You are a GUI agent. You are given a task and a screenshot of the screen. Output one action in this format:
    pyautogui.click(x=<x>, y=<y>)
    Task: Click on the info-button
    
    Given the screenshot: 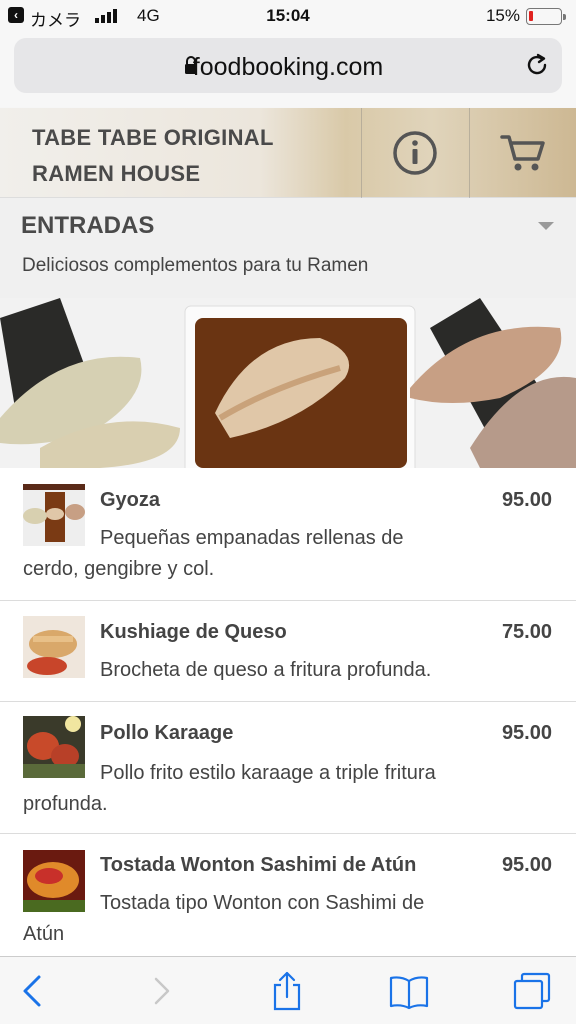 What is the action you would take?
    pyautogui.click(x=415, y=153)
    